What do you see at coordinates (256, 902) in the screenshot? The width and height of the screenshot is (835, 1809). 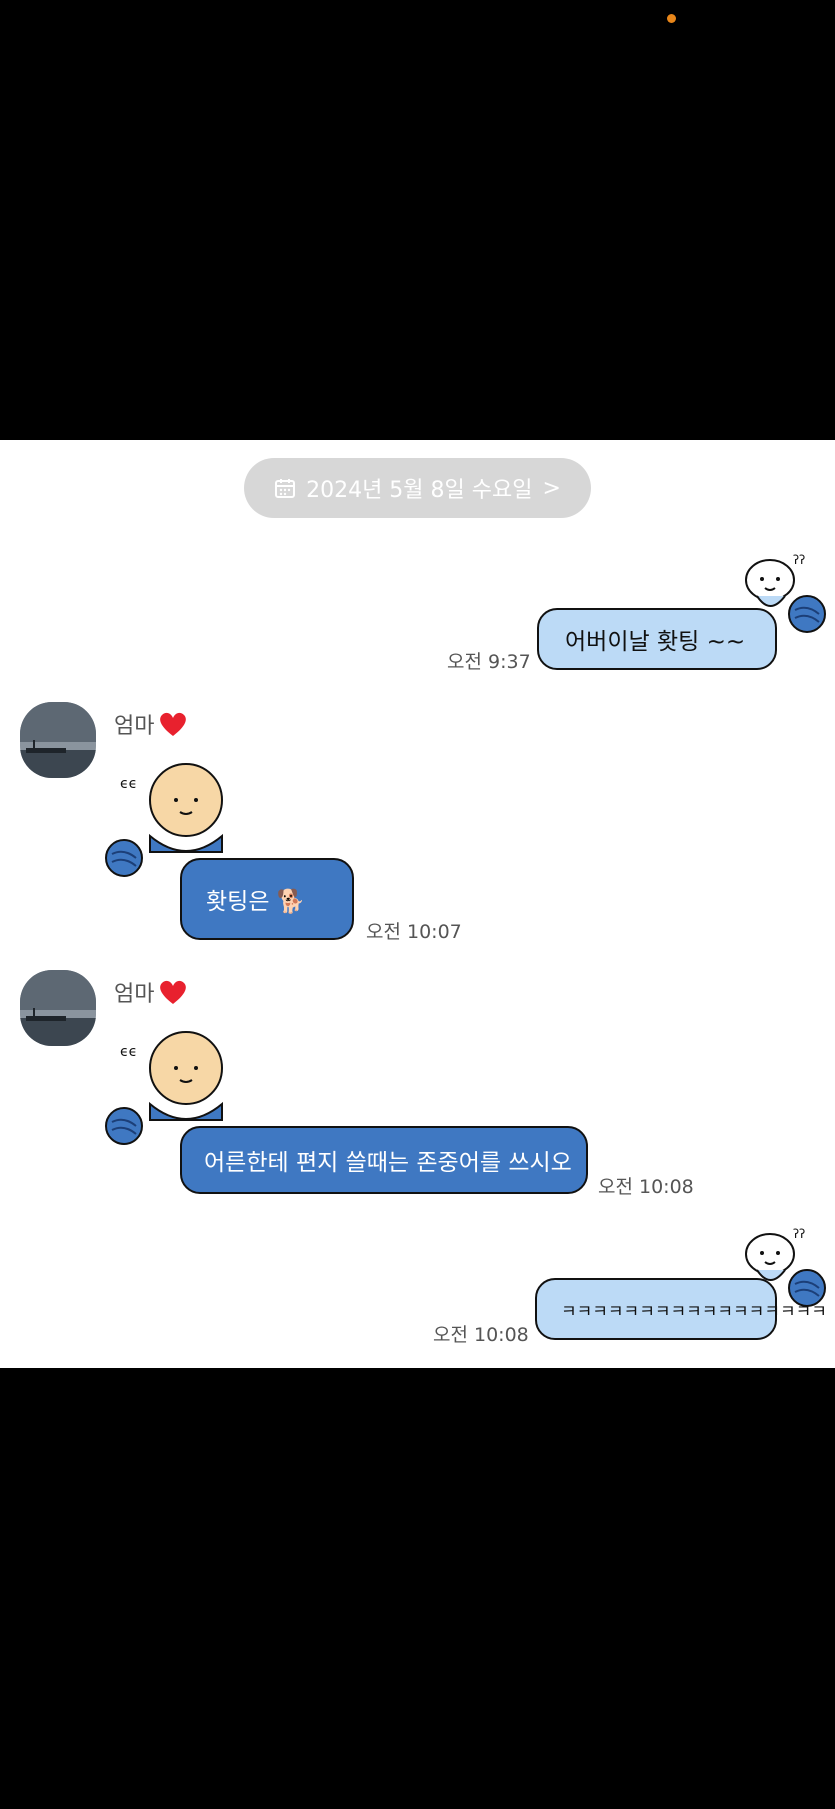 I see `message-text: 홧팅은 🐕` at bounding box center [256, 902].